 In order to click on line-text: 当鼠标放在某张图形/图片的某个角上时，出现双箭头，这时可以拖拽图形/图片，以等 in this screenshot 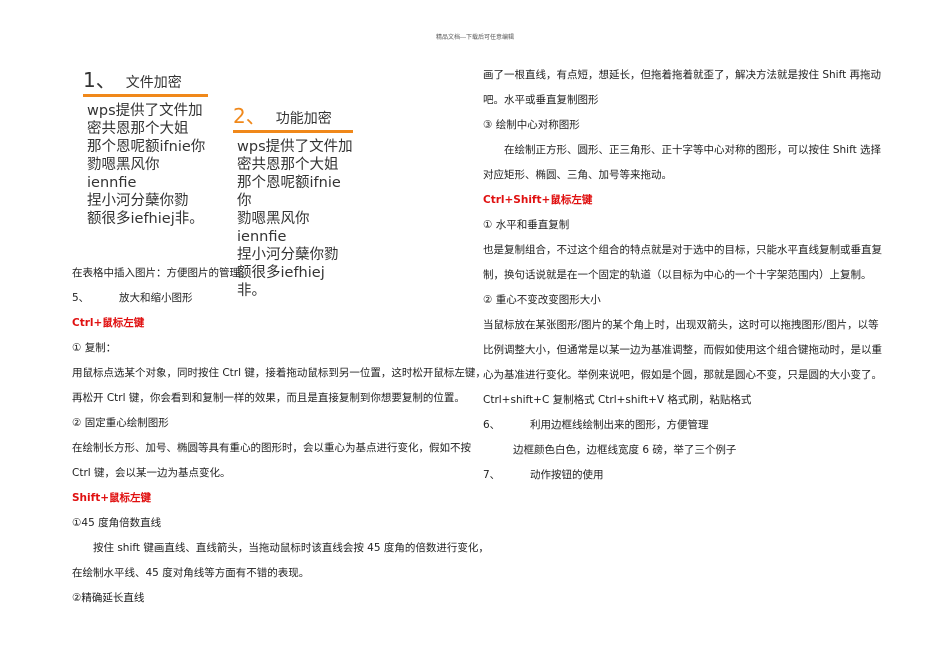, I will do `click(681, 325)`.